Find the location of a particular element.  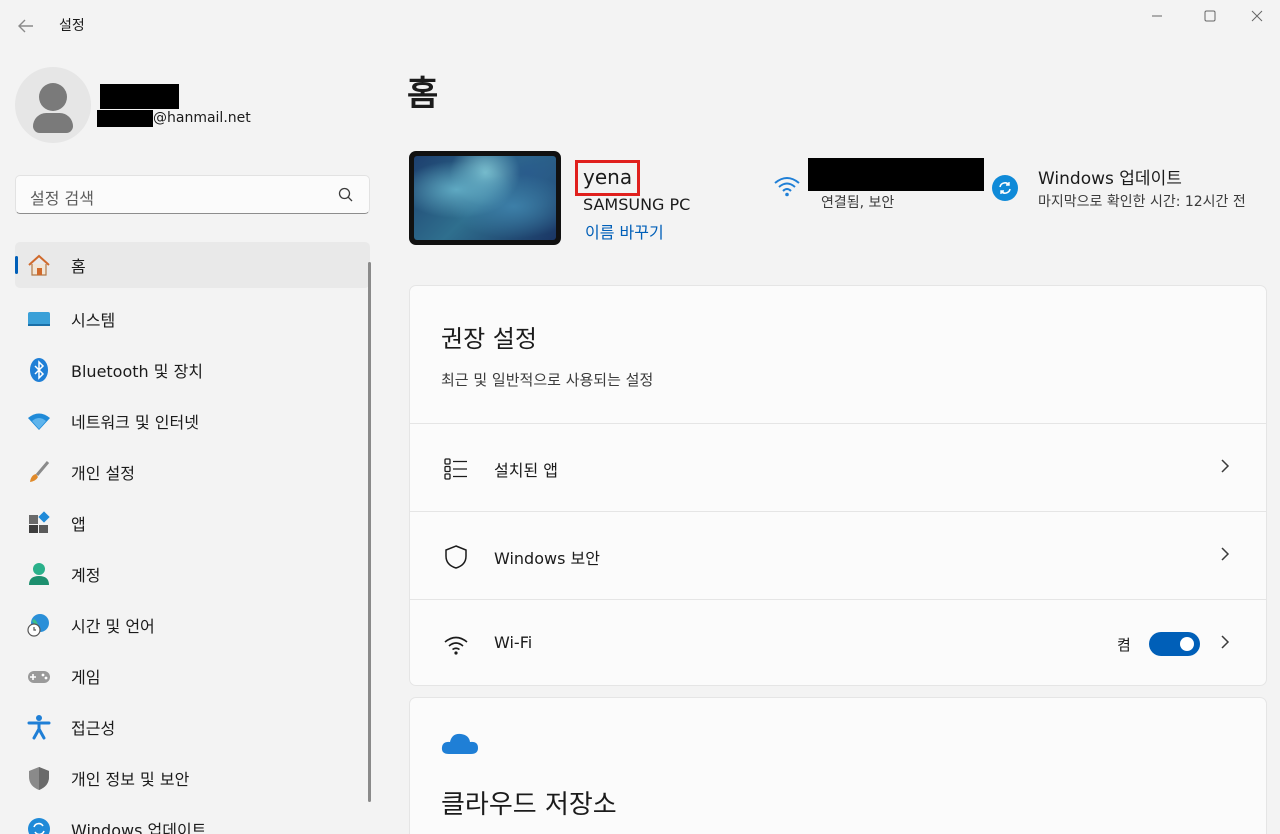

recommended-subtitle: 최근 및 일반적으로 사용되는 설정 is located at coordinates (547, 380).